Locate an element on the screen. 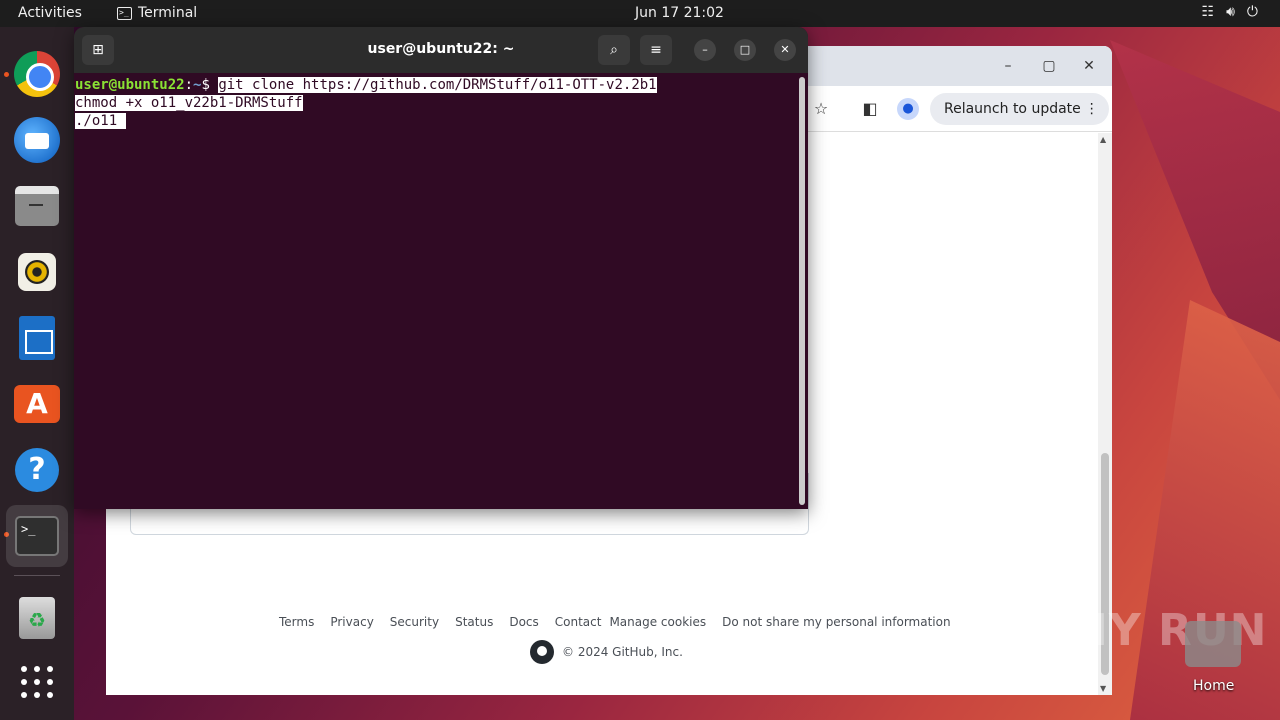  terminal-headerbar: ⊞ user@ubuntu22: ~ ⌕ ≡ – □ ✕ is located at coordinates (441, 50).